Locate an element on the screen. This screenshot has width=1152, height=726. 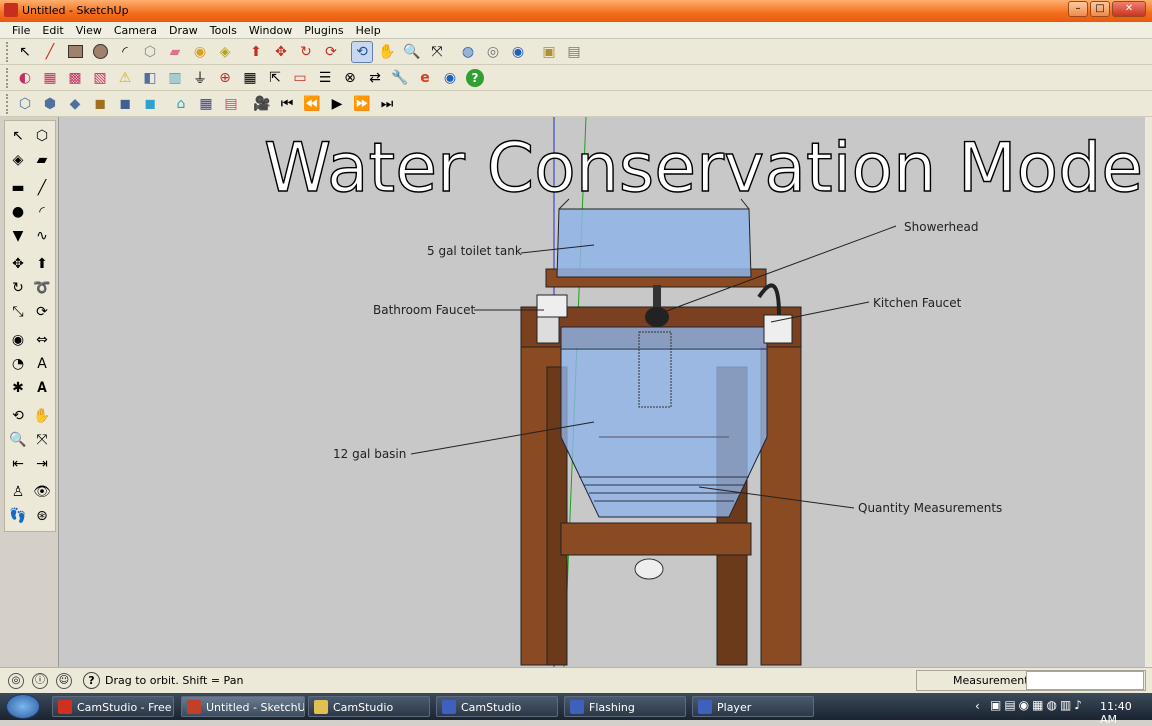
rotate-icon: ↻ is located at coordinates (18, 288).